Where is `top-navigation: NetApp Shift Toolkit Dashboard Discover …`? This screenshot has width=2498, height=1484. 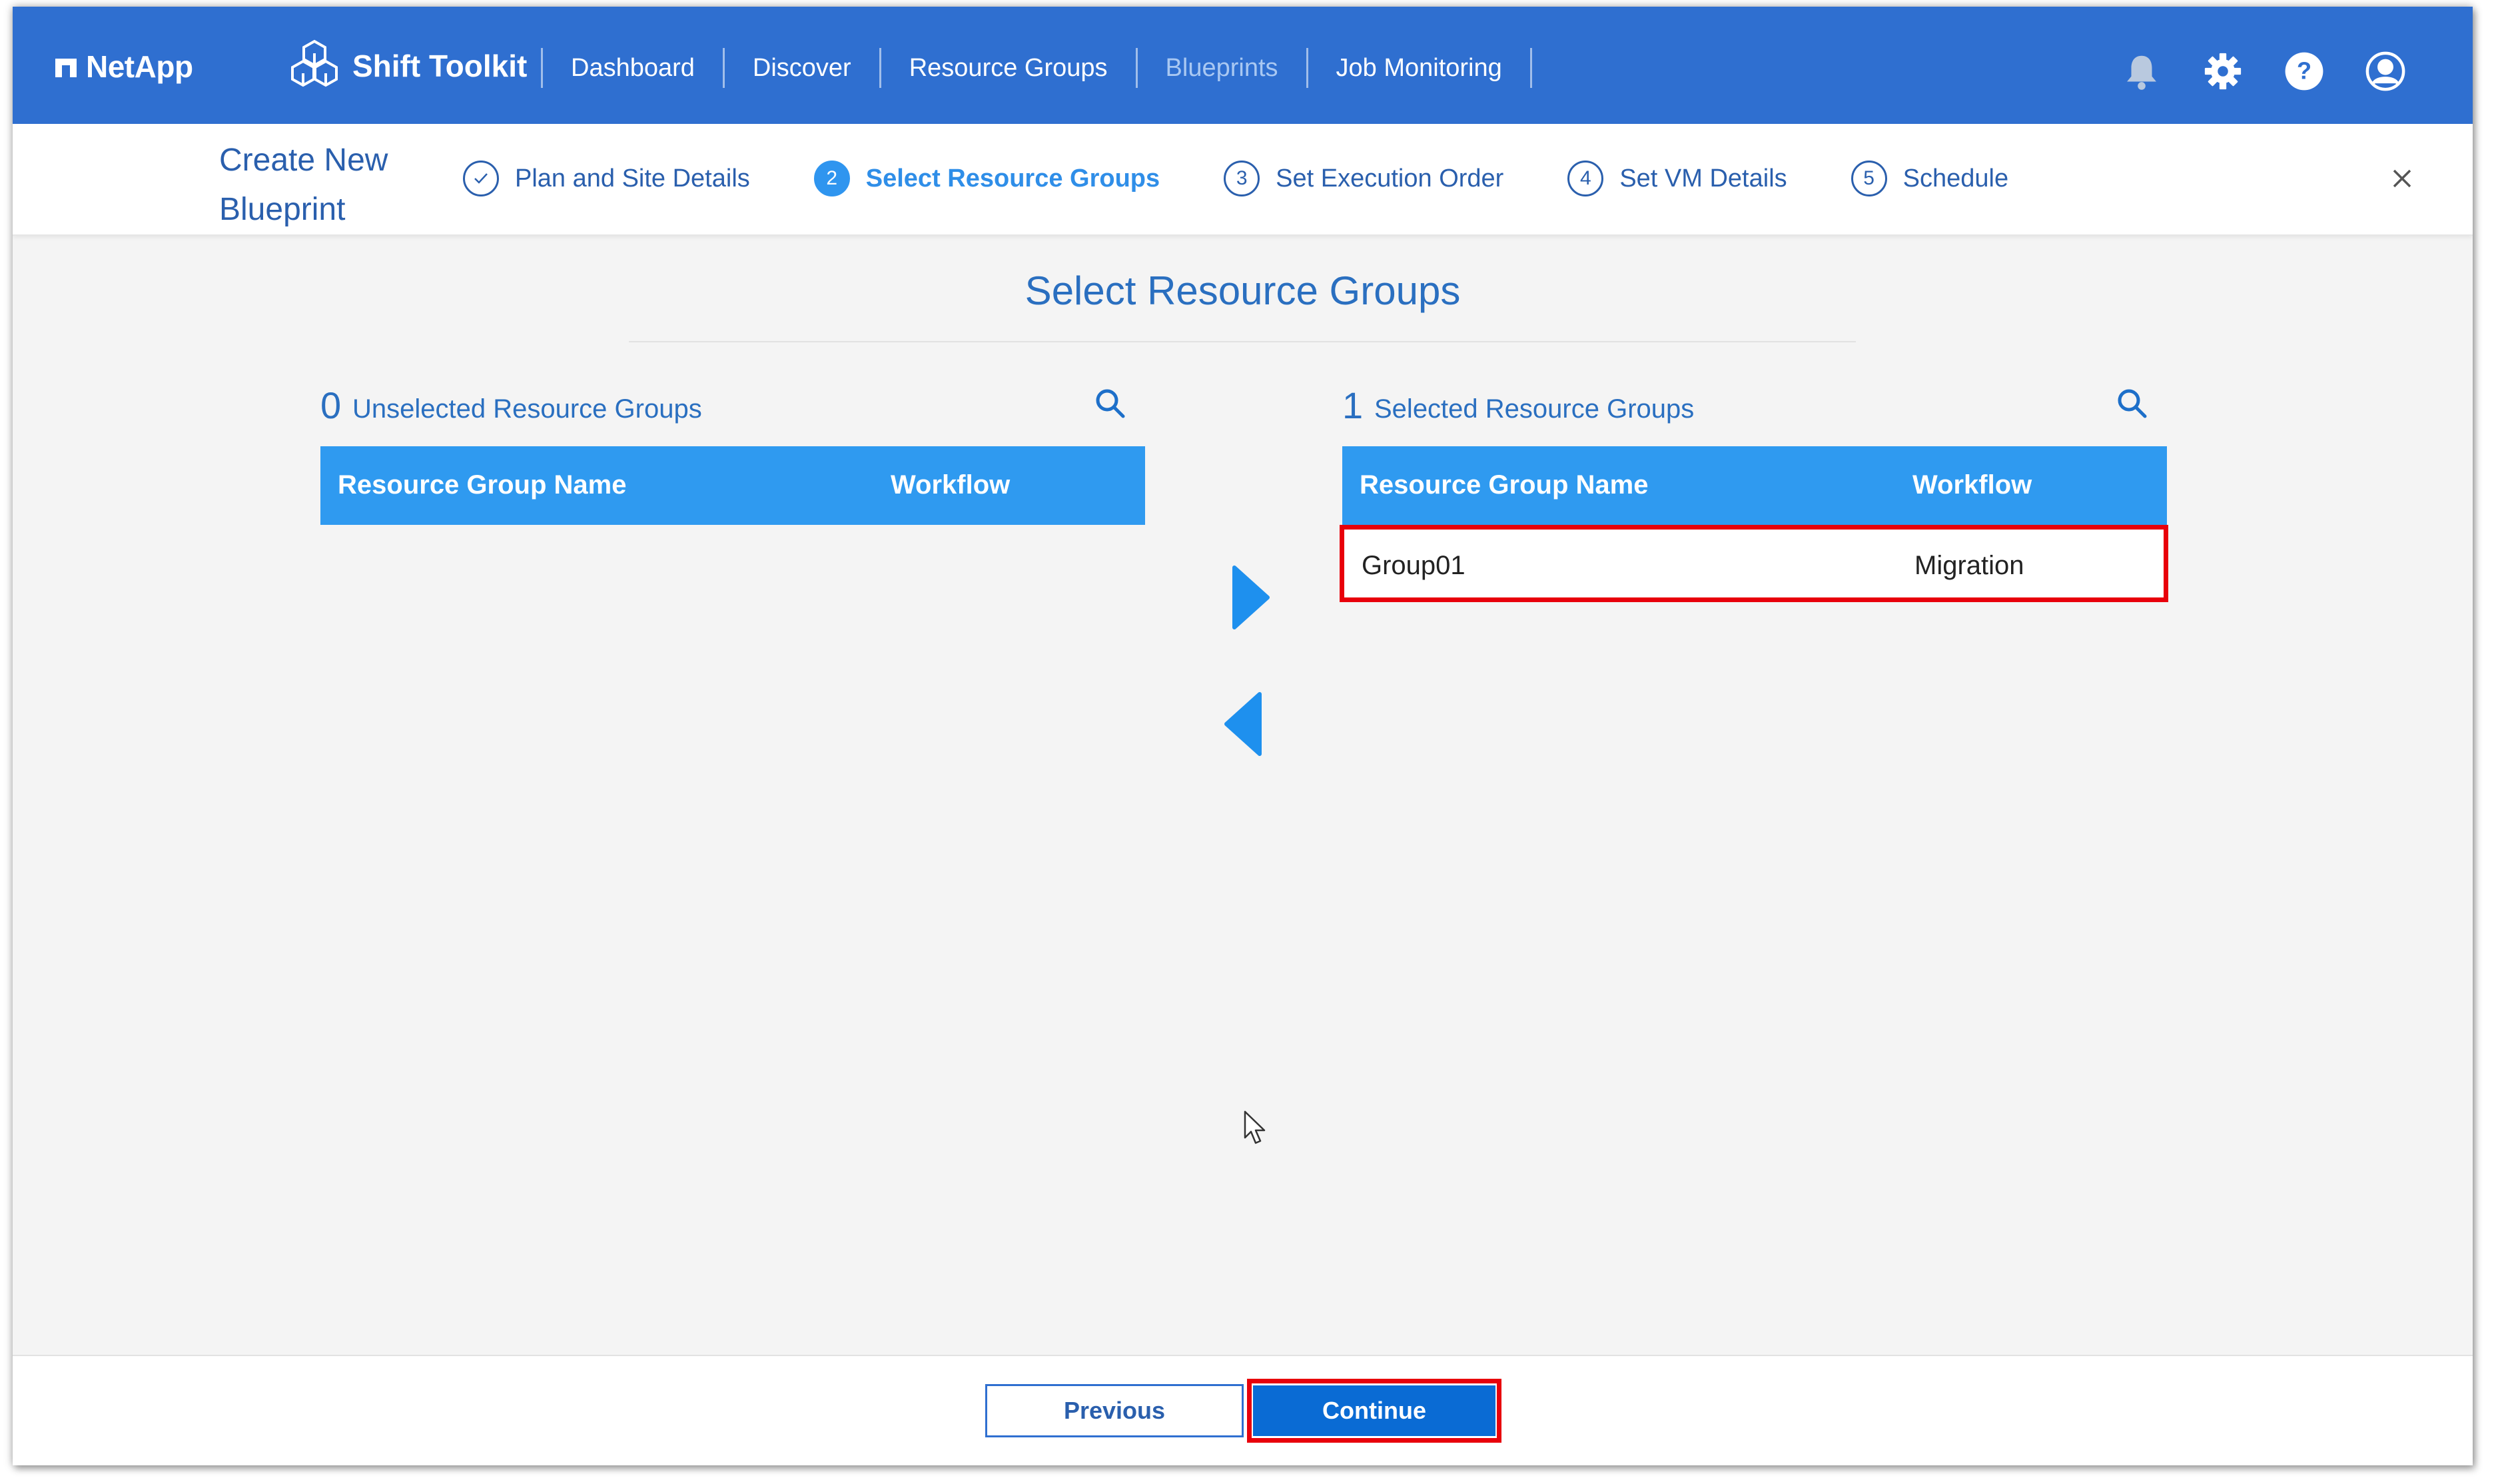
top-navigation: NetApp Shift Toolkit Dashboard Discover … is located at coordinates (1243, 66).